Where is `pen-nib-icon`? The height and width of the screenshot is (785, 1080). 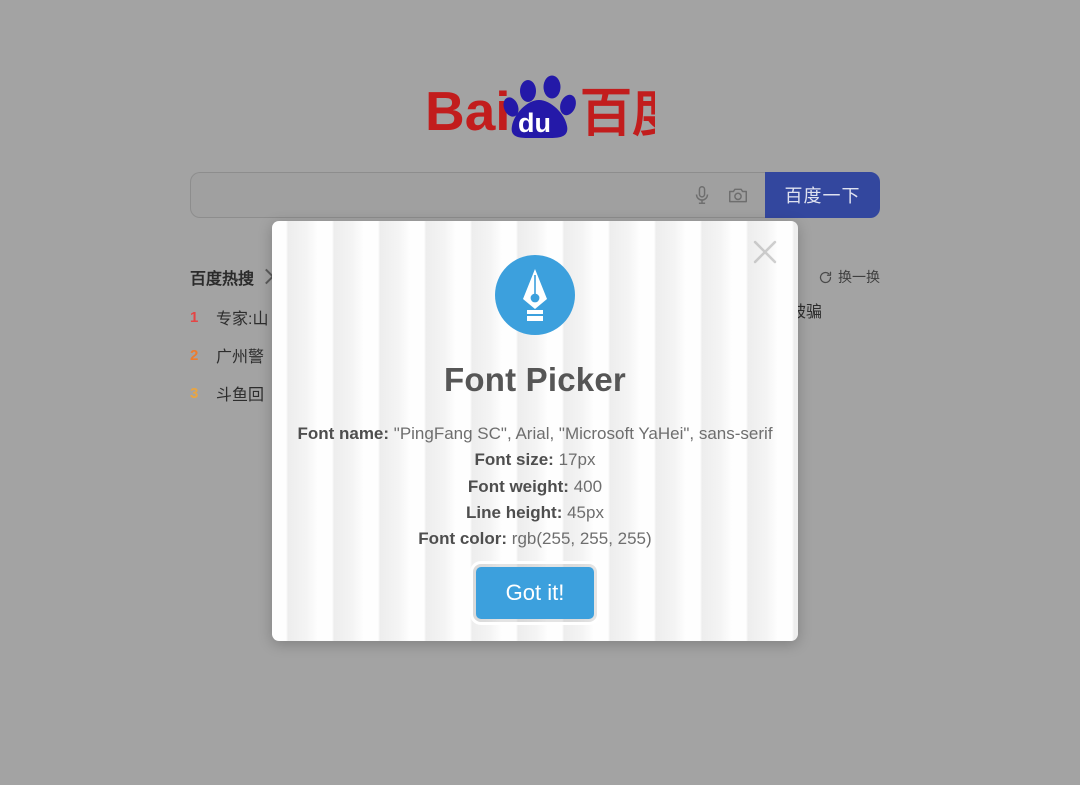
pen-nib-icon is located at coordinates (535, 295).